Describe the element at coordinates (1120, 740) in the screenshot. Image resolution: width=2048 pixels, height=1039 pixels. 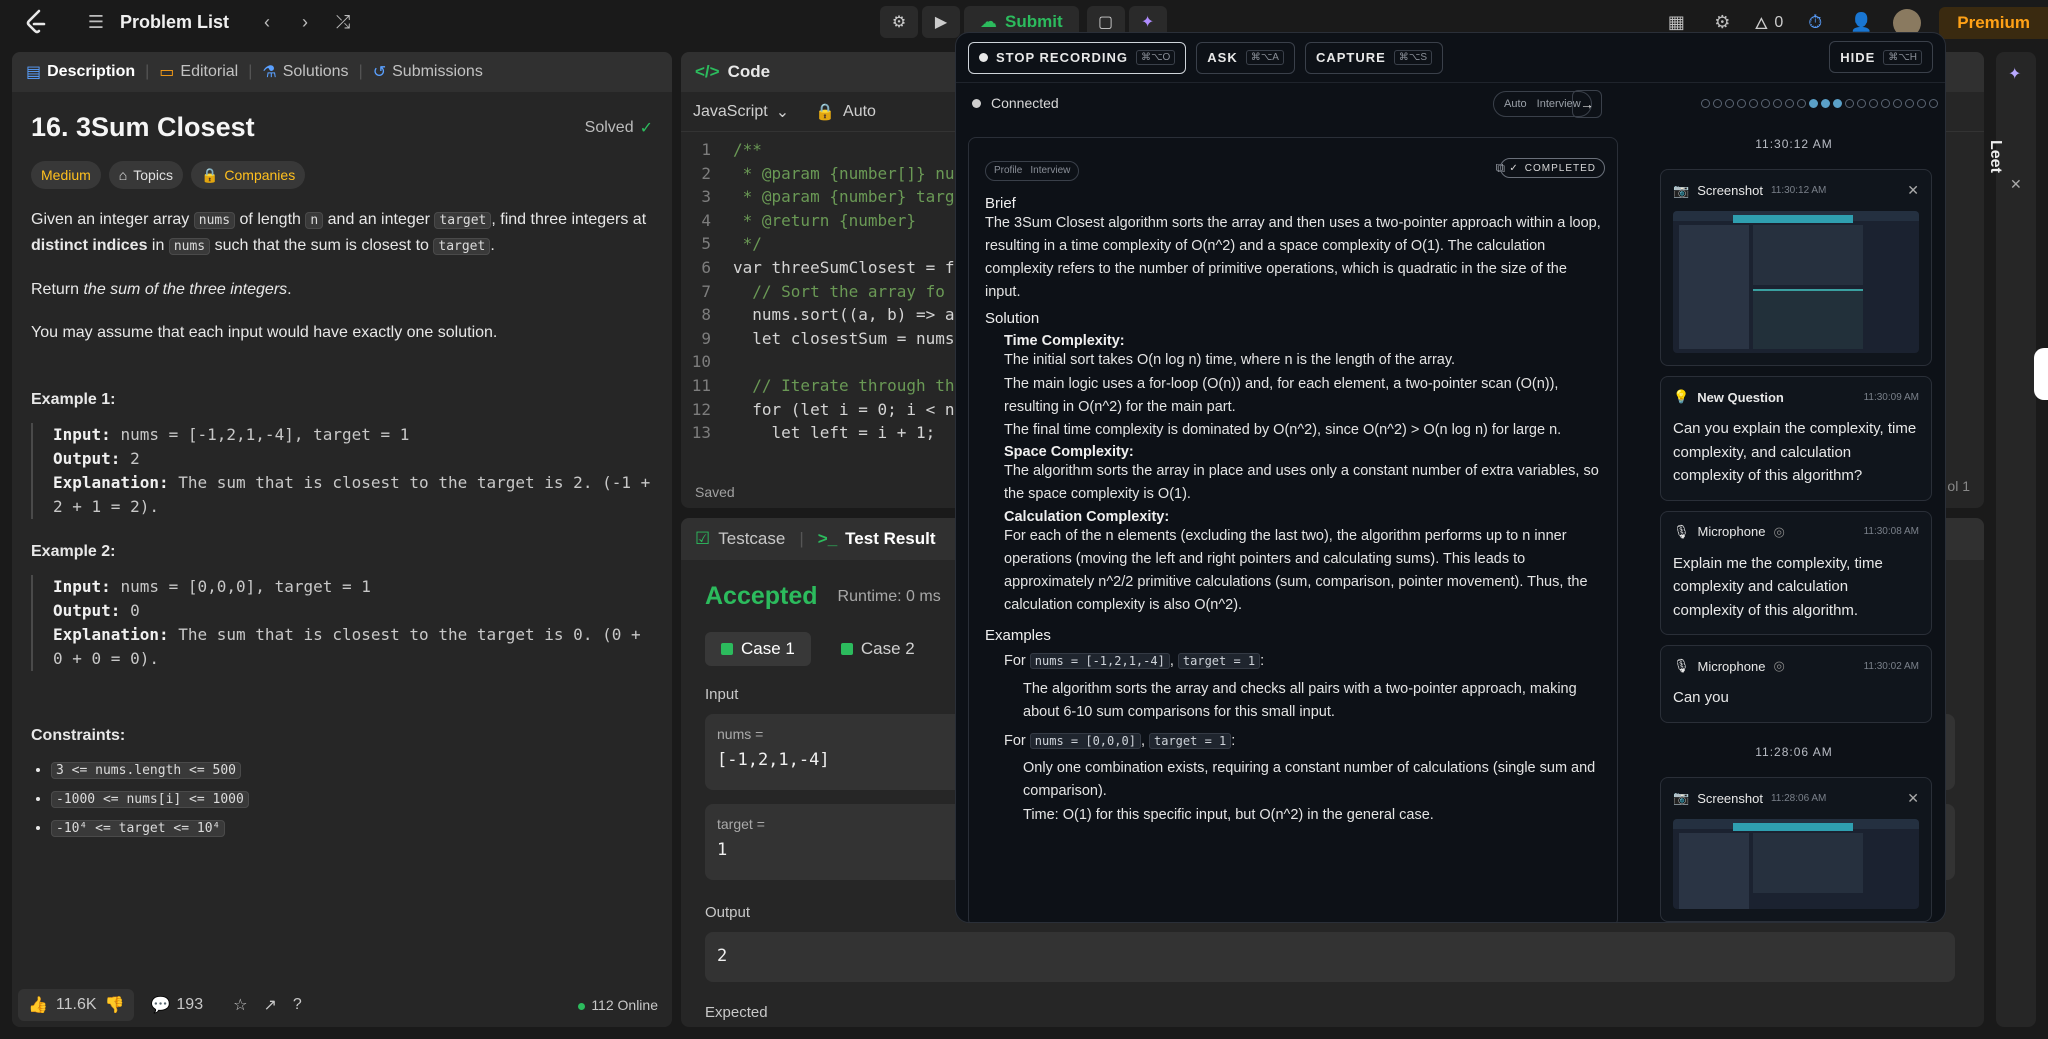
I see `answer-example-2: For nums = [0,0,0], target = 1:` at that location.